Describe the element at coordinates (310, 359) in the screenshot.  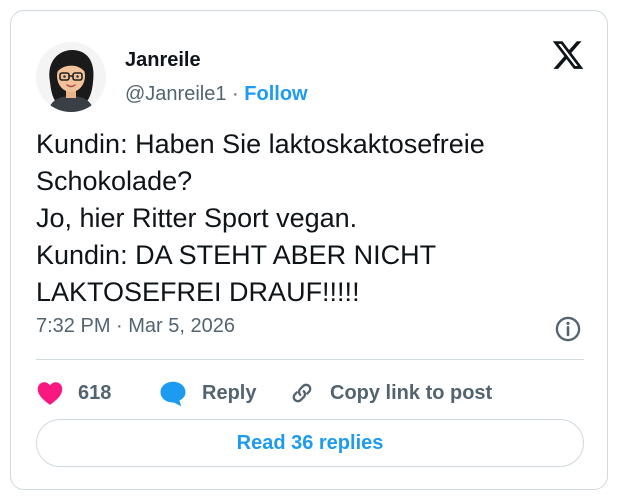
I see `divider` at that location.